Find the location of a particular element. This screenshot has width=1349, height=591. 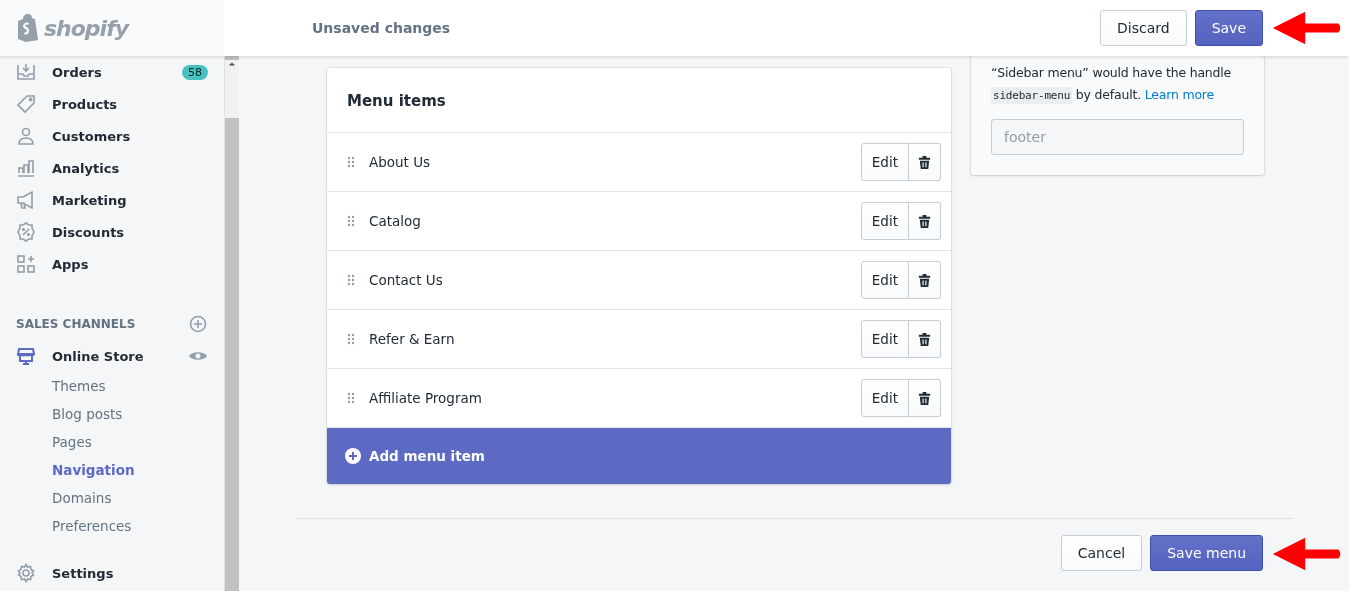

sidebar-subitem: Domains is located at coordinates (112, 498).